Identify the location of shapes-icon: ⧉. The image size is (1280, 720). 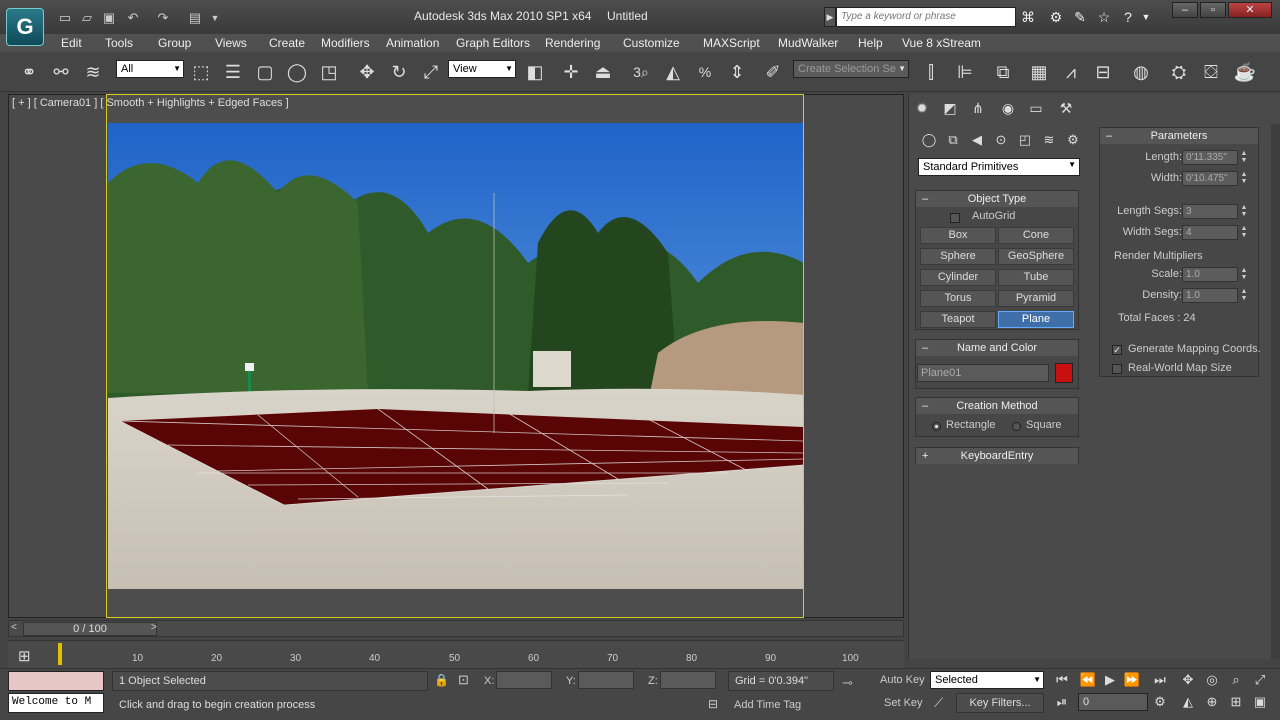
(953, 140).